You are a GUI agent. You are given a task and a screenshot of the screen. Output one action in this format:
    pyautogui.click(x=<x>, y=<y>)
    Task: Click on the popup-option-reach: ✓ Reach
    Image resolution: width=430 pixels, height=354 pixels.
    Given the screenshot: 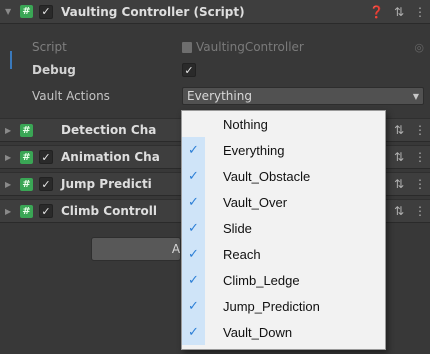 What is the action you would take?
    pyautogui.click(x=283, y=254)
    